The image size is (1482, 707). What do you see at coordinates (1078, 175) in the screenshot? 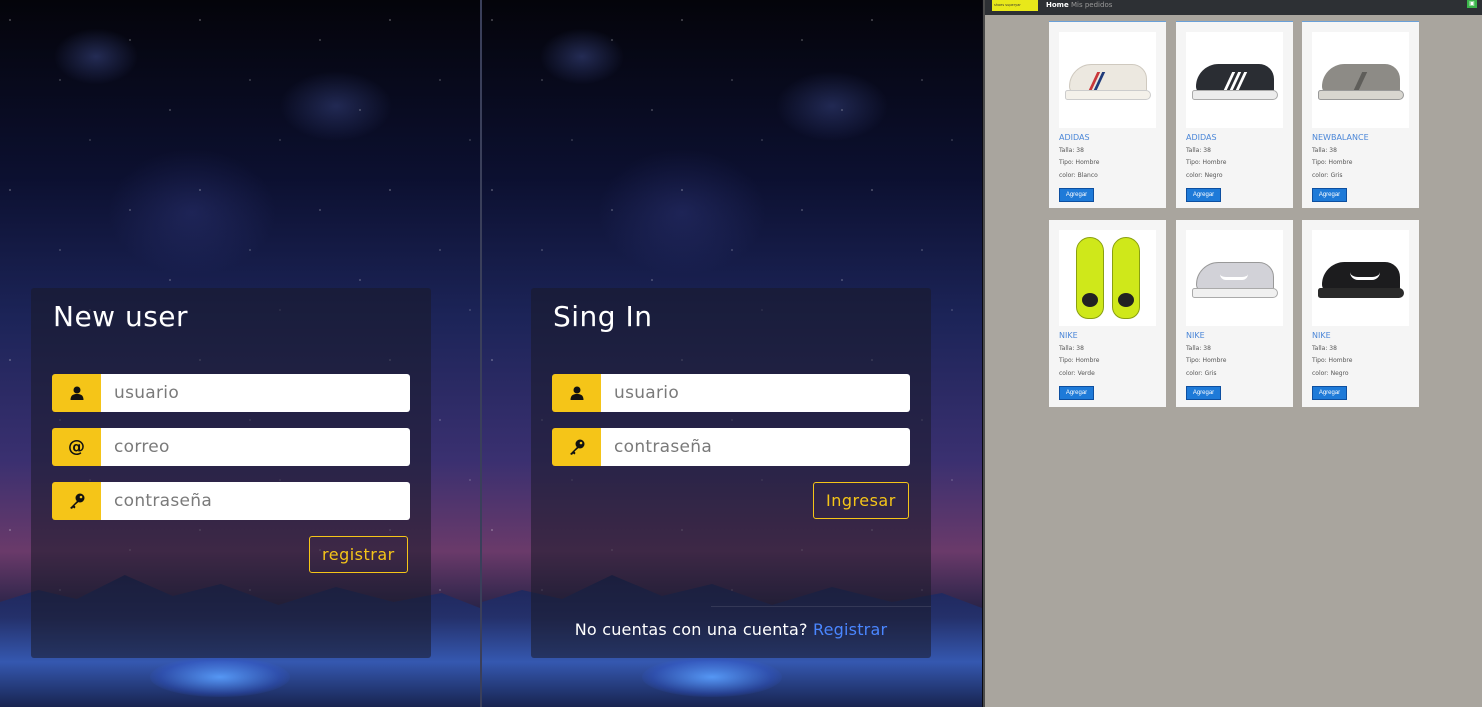
I see `product-color: color: Blanco` at bounding box center [1078, 175].